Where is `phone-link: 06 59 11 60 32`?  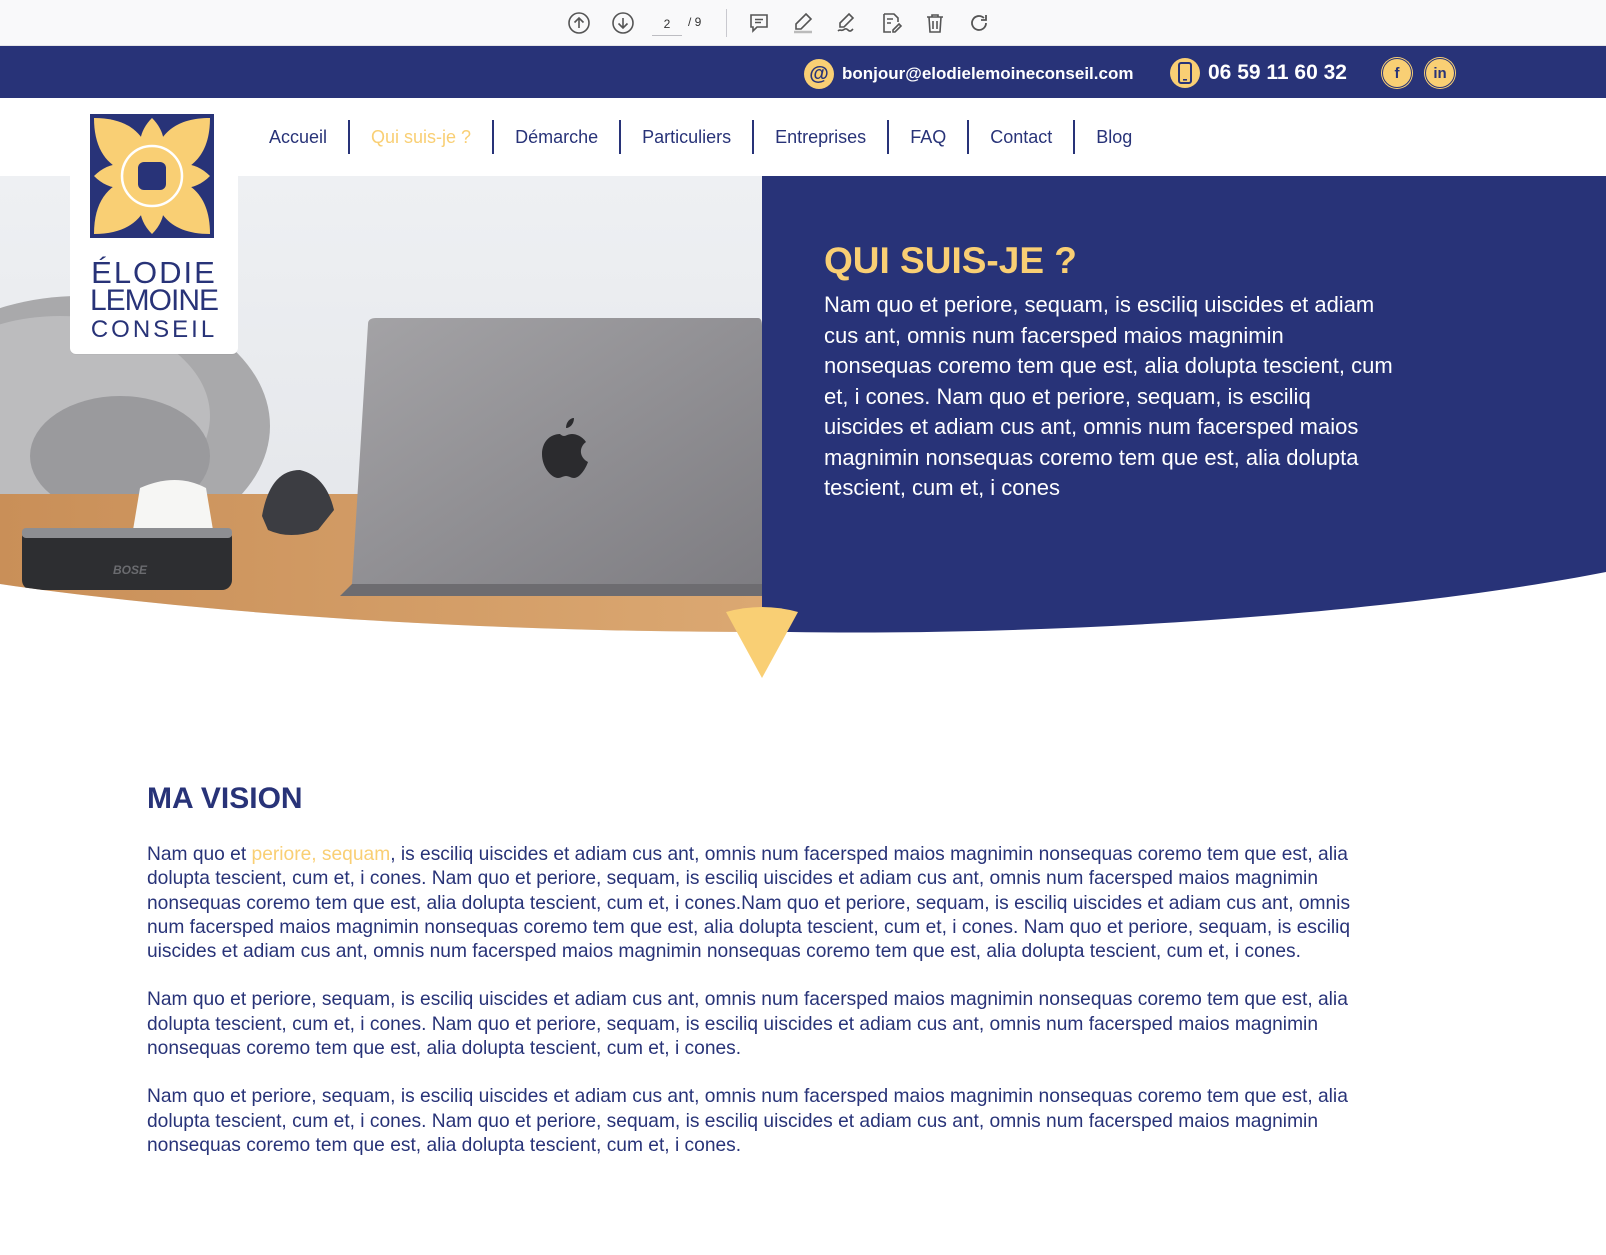 phone-link: 06 59 11 60 32 is located at coordinates (1258, 73).